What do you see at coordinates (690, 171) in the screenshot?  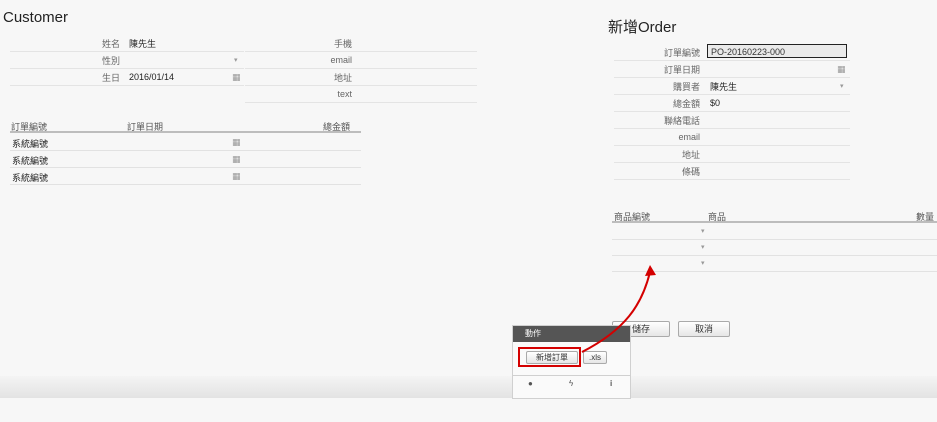 I see `field-label-barcode: 條碼` at bounding box center [690, 171].